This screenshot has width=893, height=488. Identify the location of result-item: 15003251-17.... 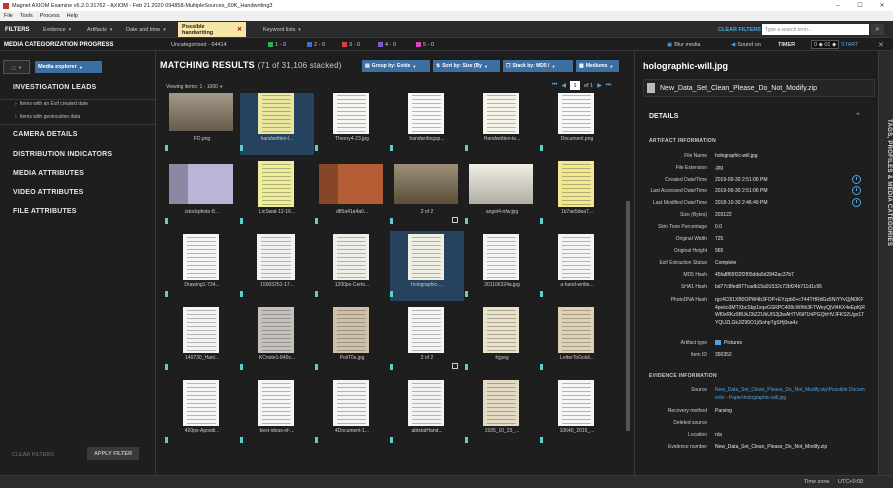
(277, 266).